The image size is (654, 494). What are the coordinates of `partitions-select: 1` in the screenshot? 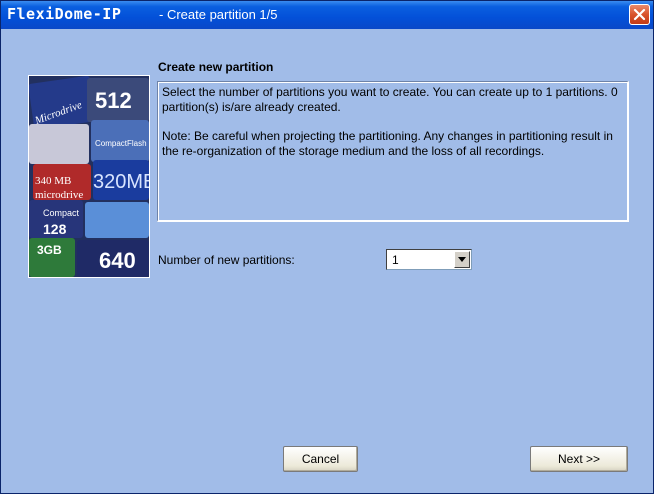 It's located at (429, 259).